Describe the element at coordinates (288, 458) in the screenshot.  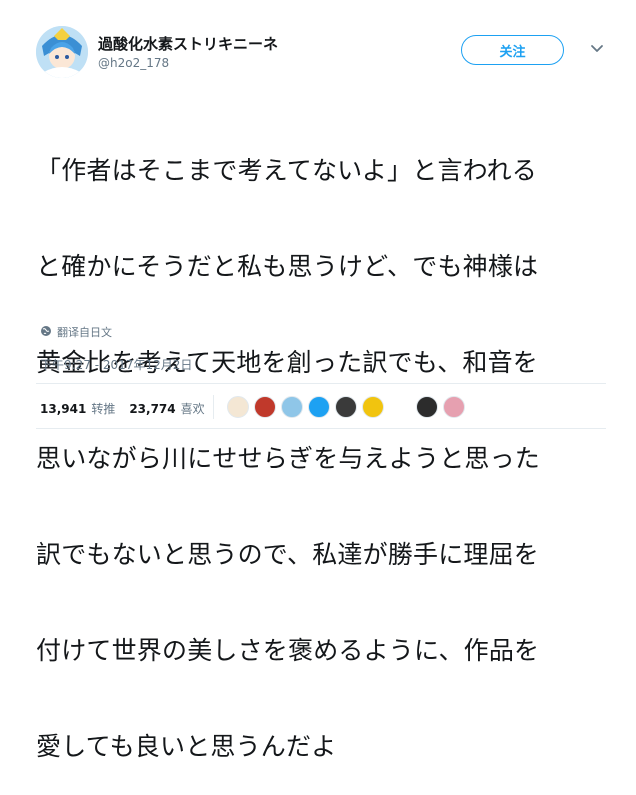
I see `tweet-line: 思いながら川にせせらぎを与えようと思った` at that location.